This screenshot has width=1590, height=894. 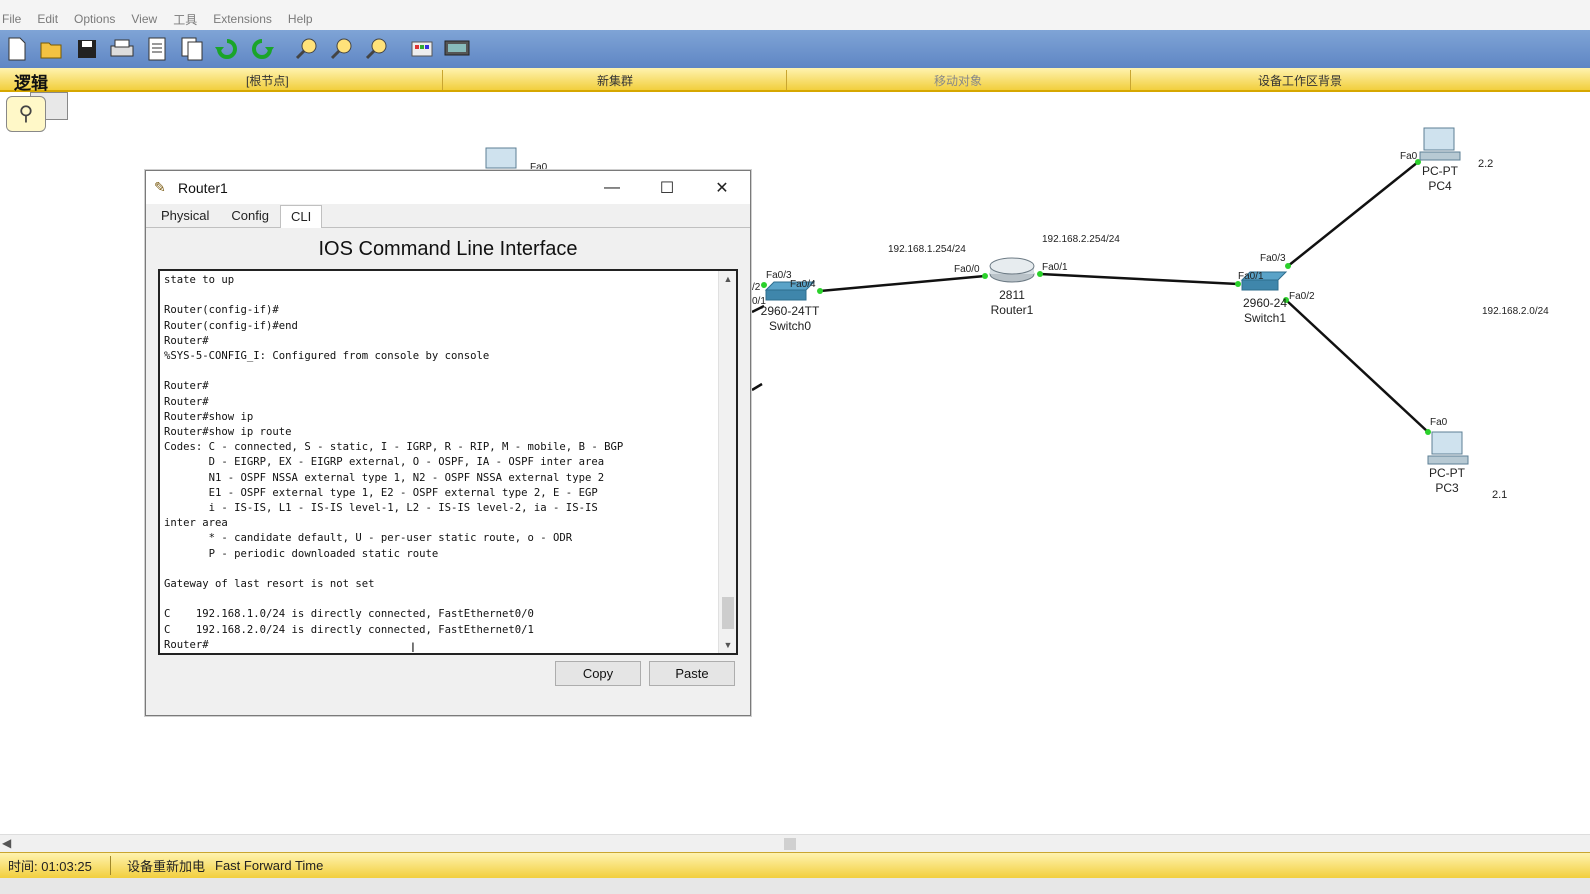 What do you see at coordinates (1265, 318) in the screenshot?
I see `device-name: Switch1` at bounding box center [1265, 318].